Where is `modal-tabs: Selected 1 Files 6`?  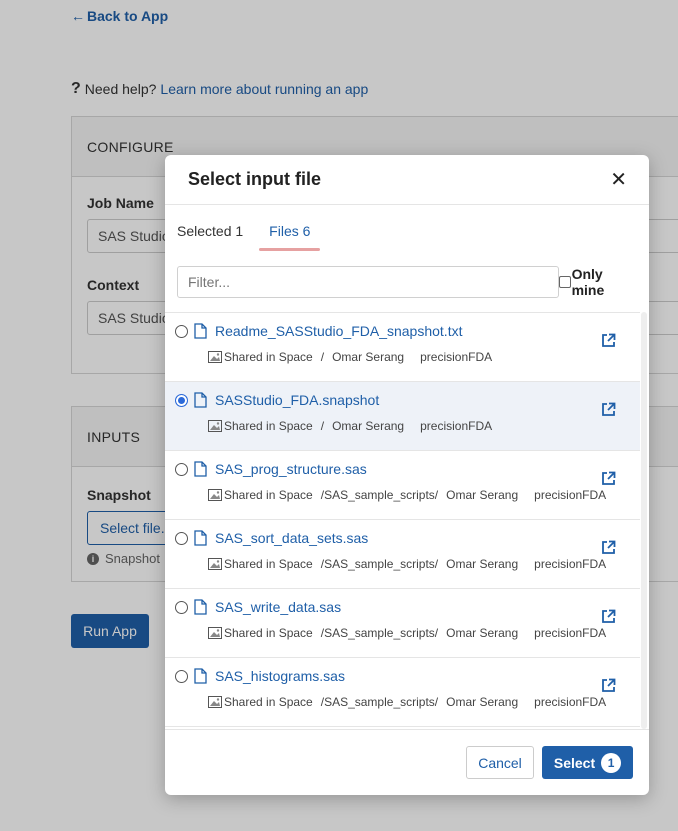
modal-tabs: Selected 1 Files 6 is located at coordinates (407, 228).